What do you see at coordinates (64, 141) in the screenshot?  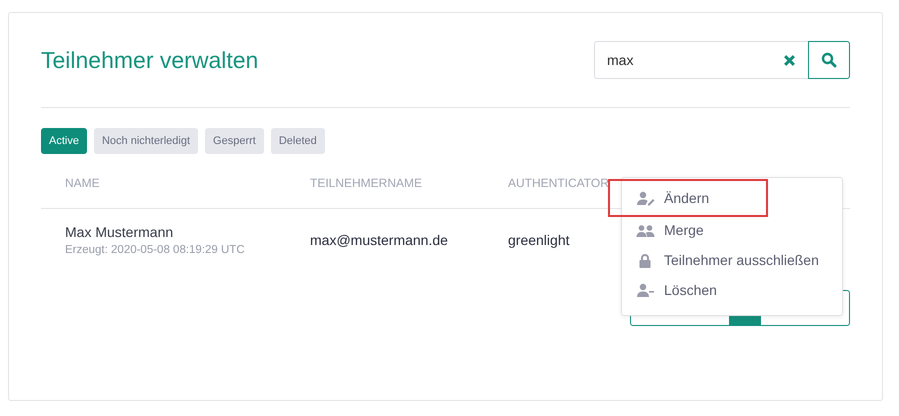 I see `filter-tab: Active` at bounding box center [64, 141].